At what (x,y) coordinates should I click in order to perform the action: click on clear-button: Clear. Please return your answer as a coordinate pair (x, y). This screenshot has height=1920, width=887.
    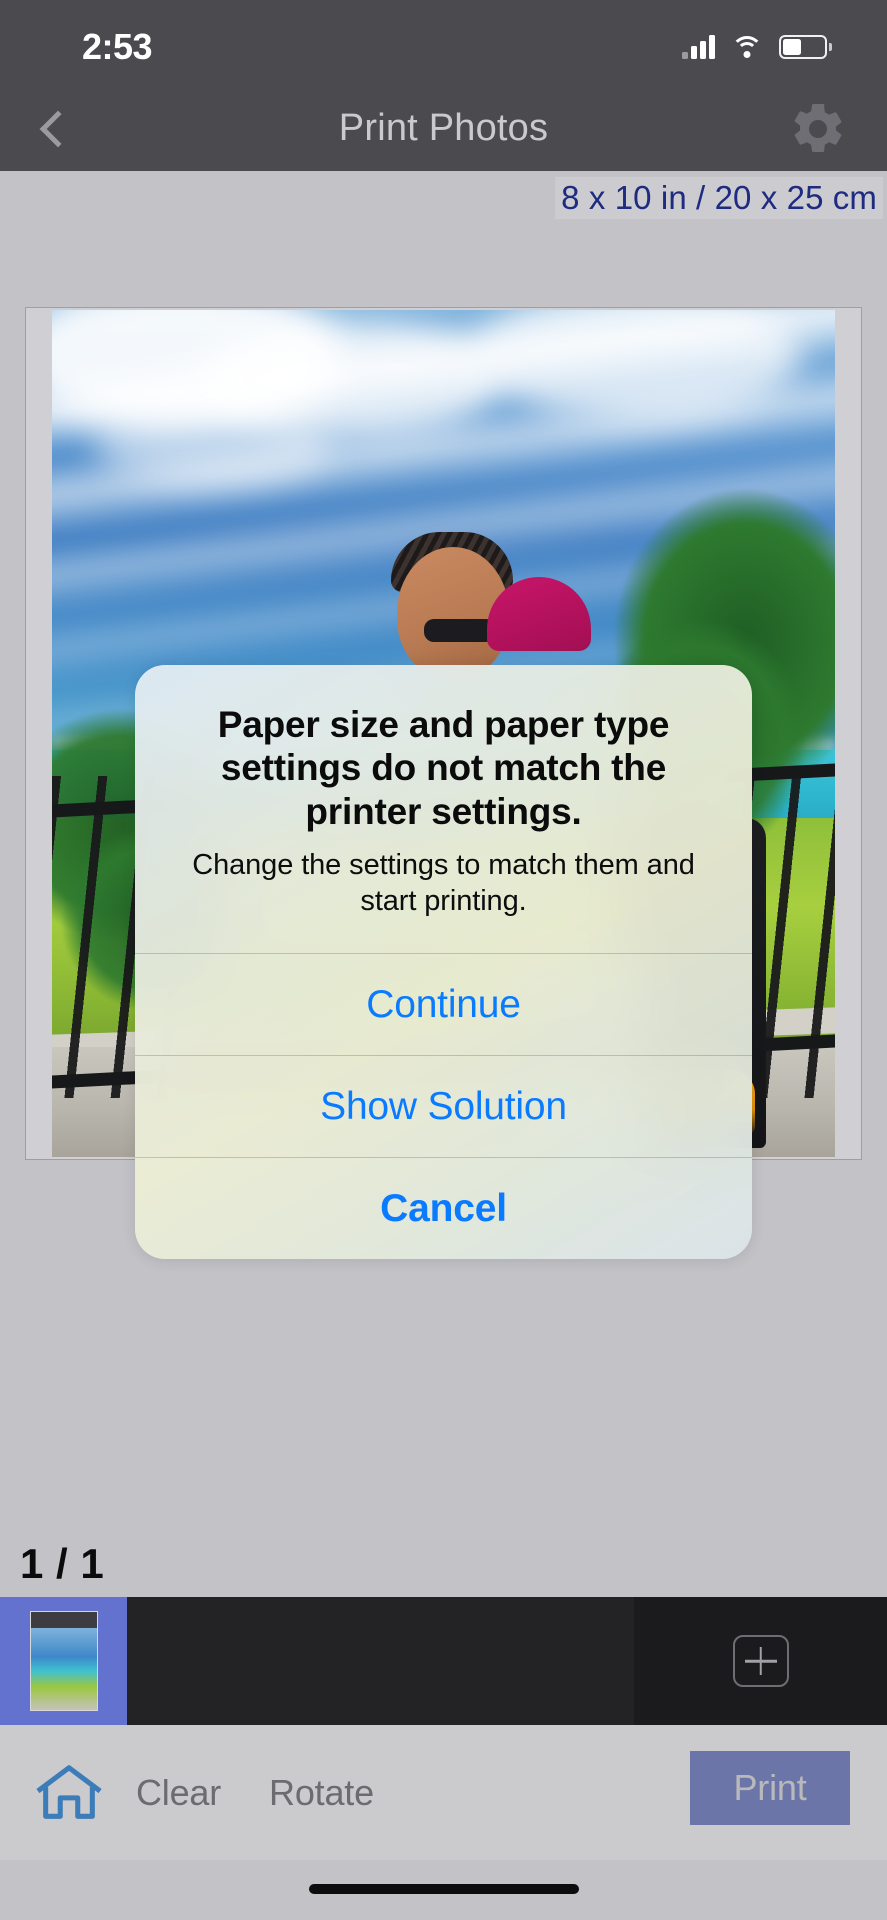
    Looking at the image, I should click on (178, 1793).